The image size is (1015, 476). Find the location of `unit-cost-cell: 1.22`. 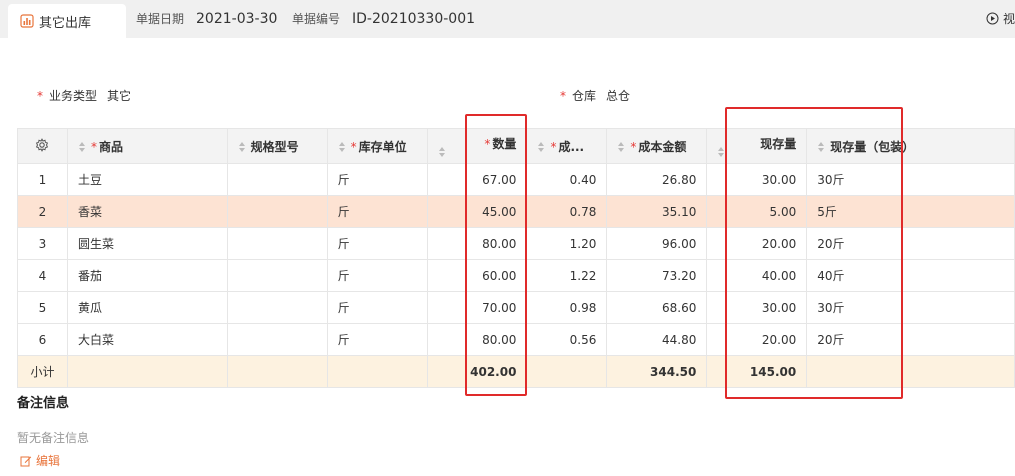

unit-cost-cell: 1.22 is located at coordinates (567, 275).